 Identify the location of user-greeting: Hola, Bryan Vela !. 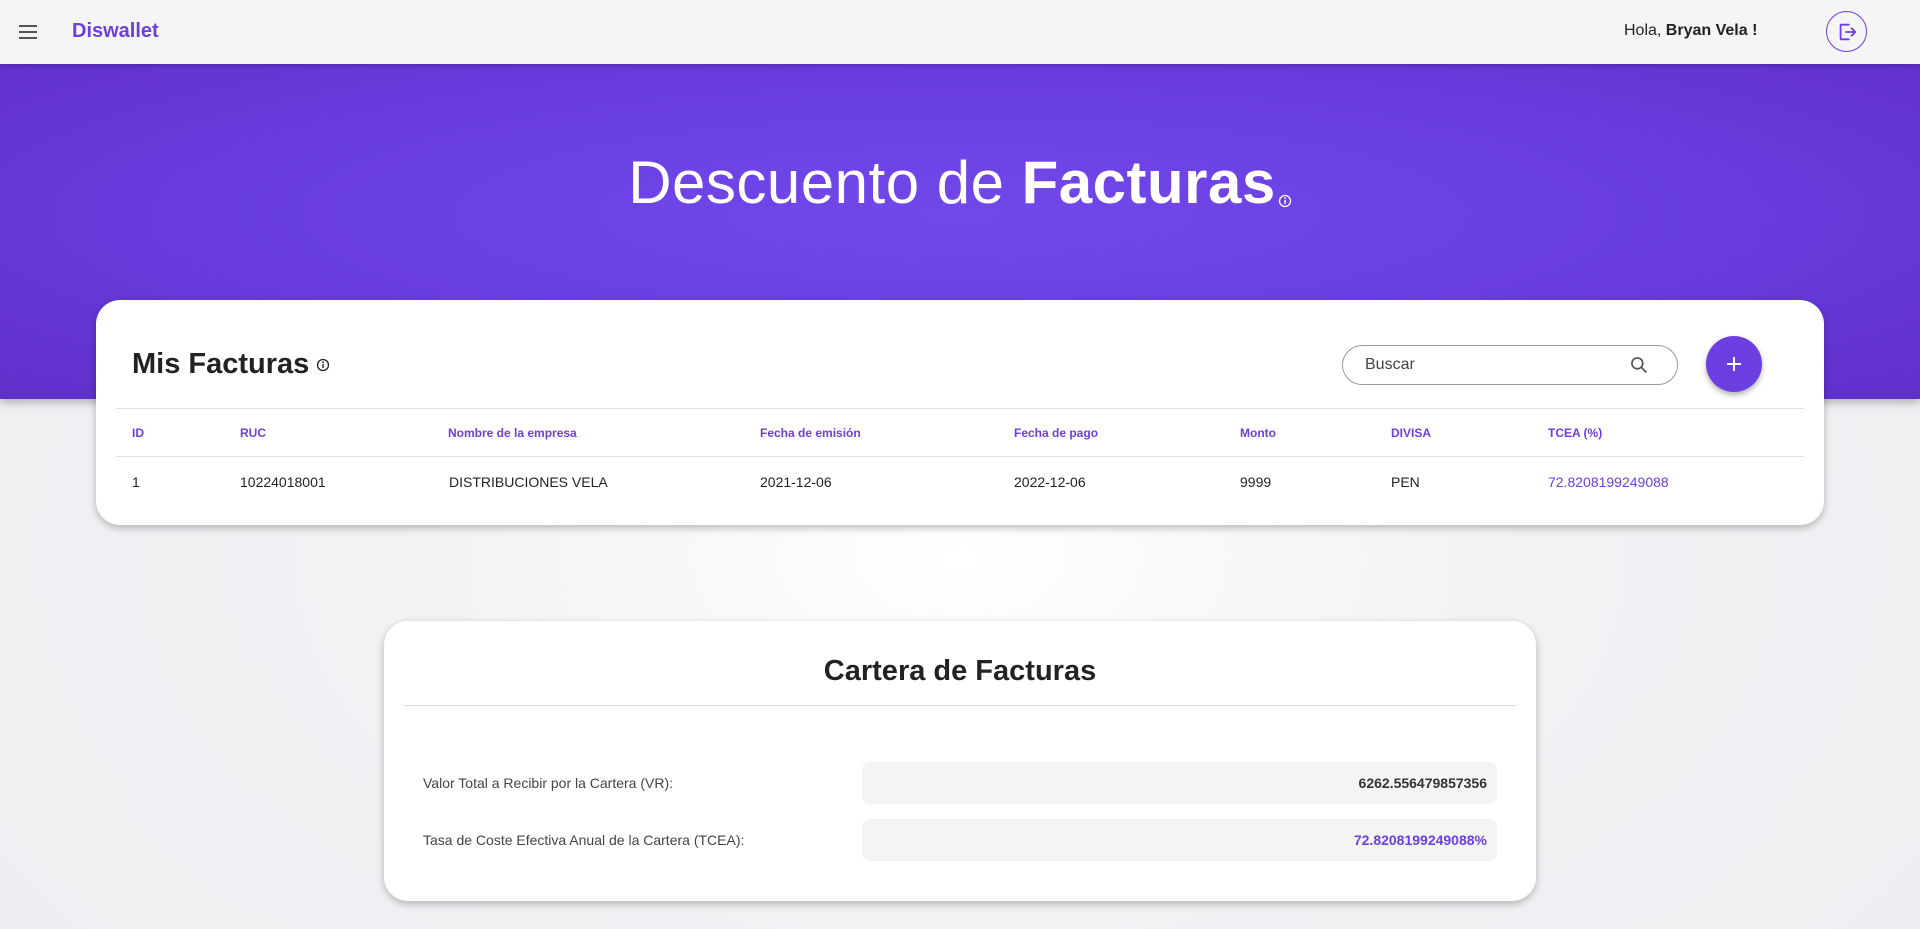
(1690, 31).